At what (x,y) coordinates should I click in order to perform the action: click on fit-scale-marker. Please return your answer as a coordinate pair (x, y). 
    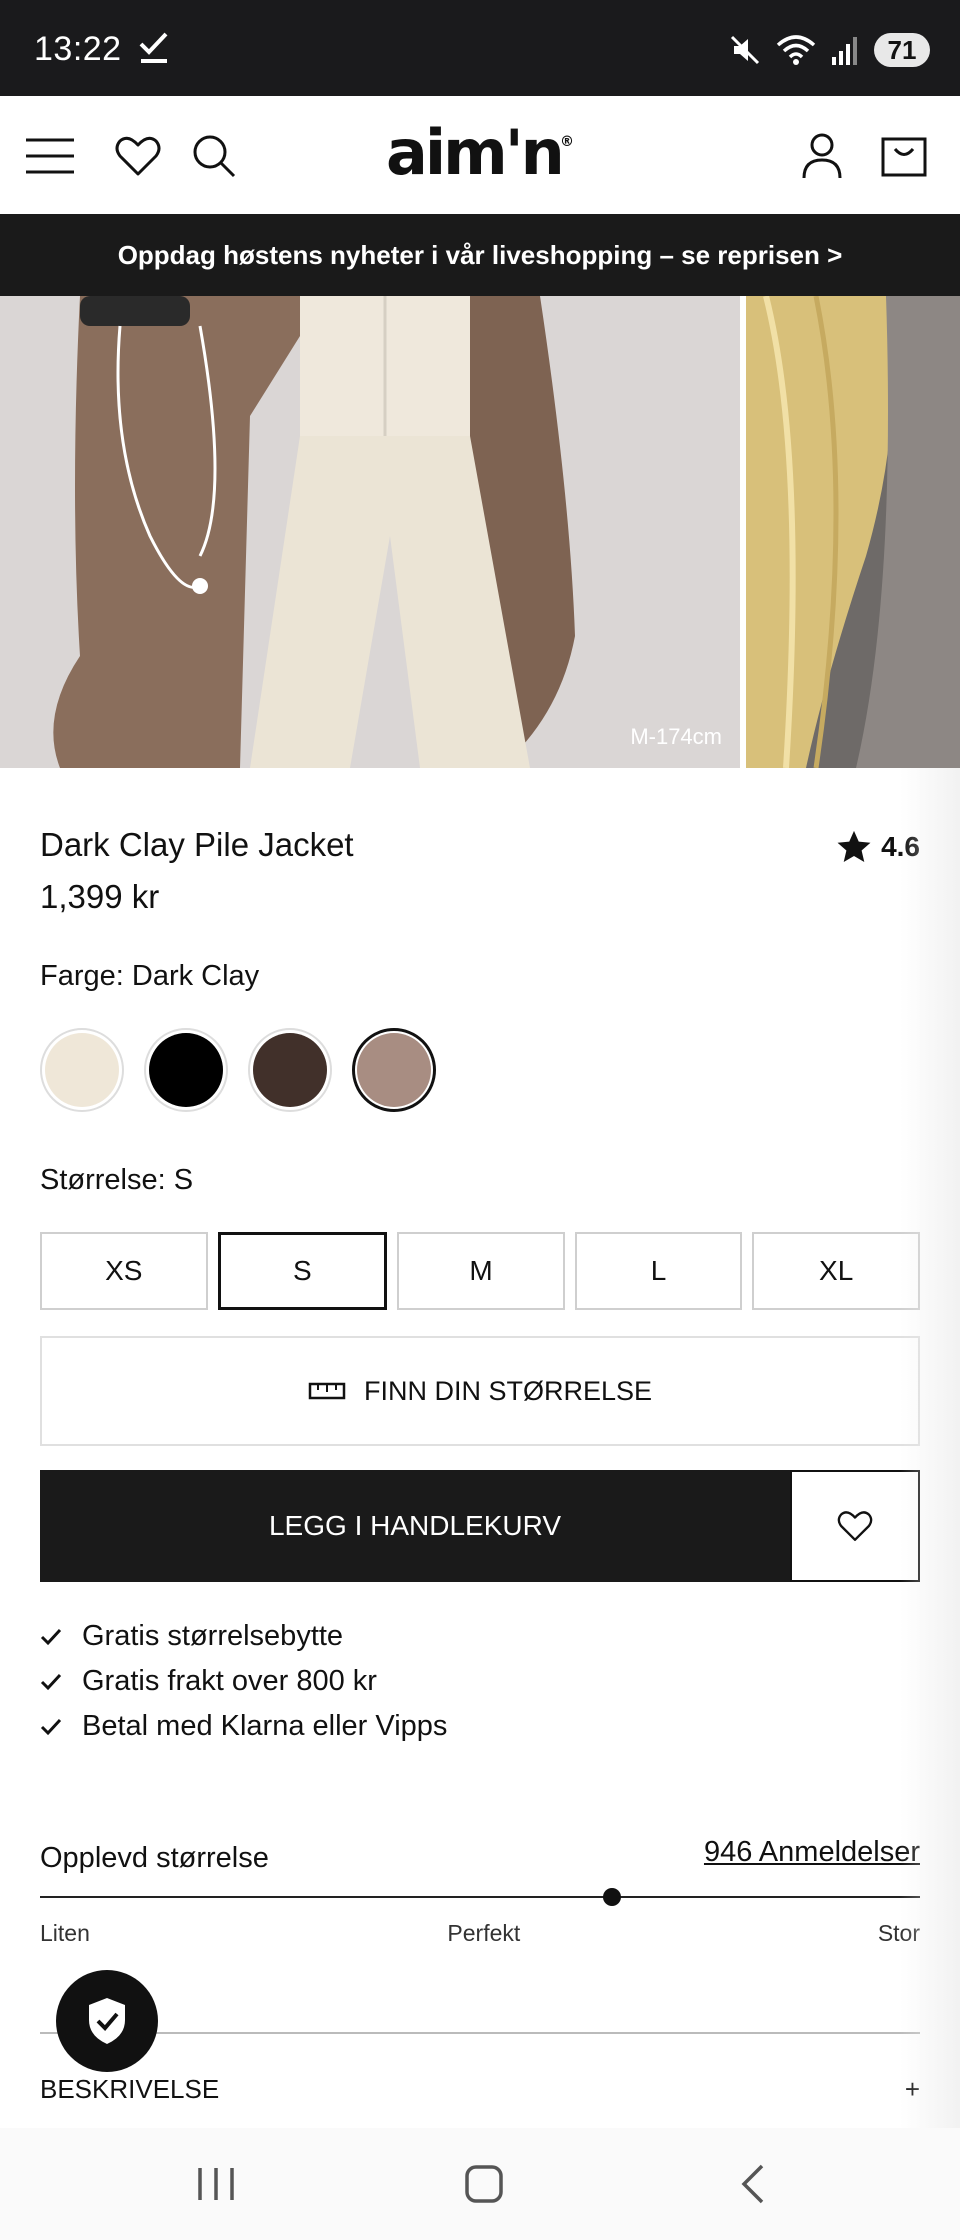
    Looking at the image, I should click on (612, 1897).